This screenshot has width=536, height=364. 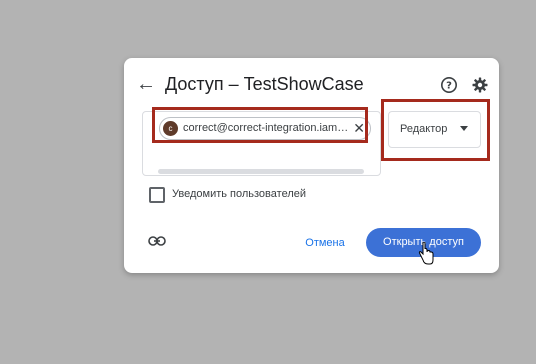 I want to click on arrow-left-icon: ←, so click(x=146, y=84).